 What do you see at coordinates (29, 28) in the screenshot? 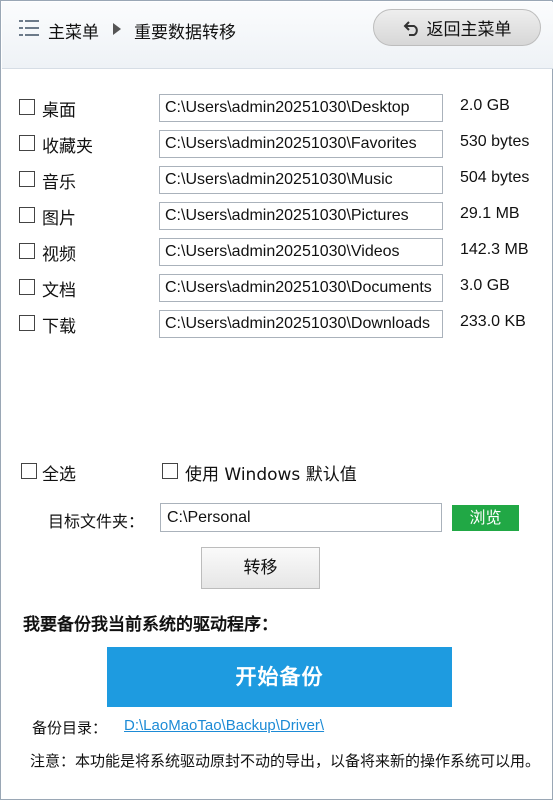
I see `list-menu-icon` at bounding box center [29, 28].